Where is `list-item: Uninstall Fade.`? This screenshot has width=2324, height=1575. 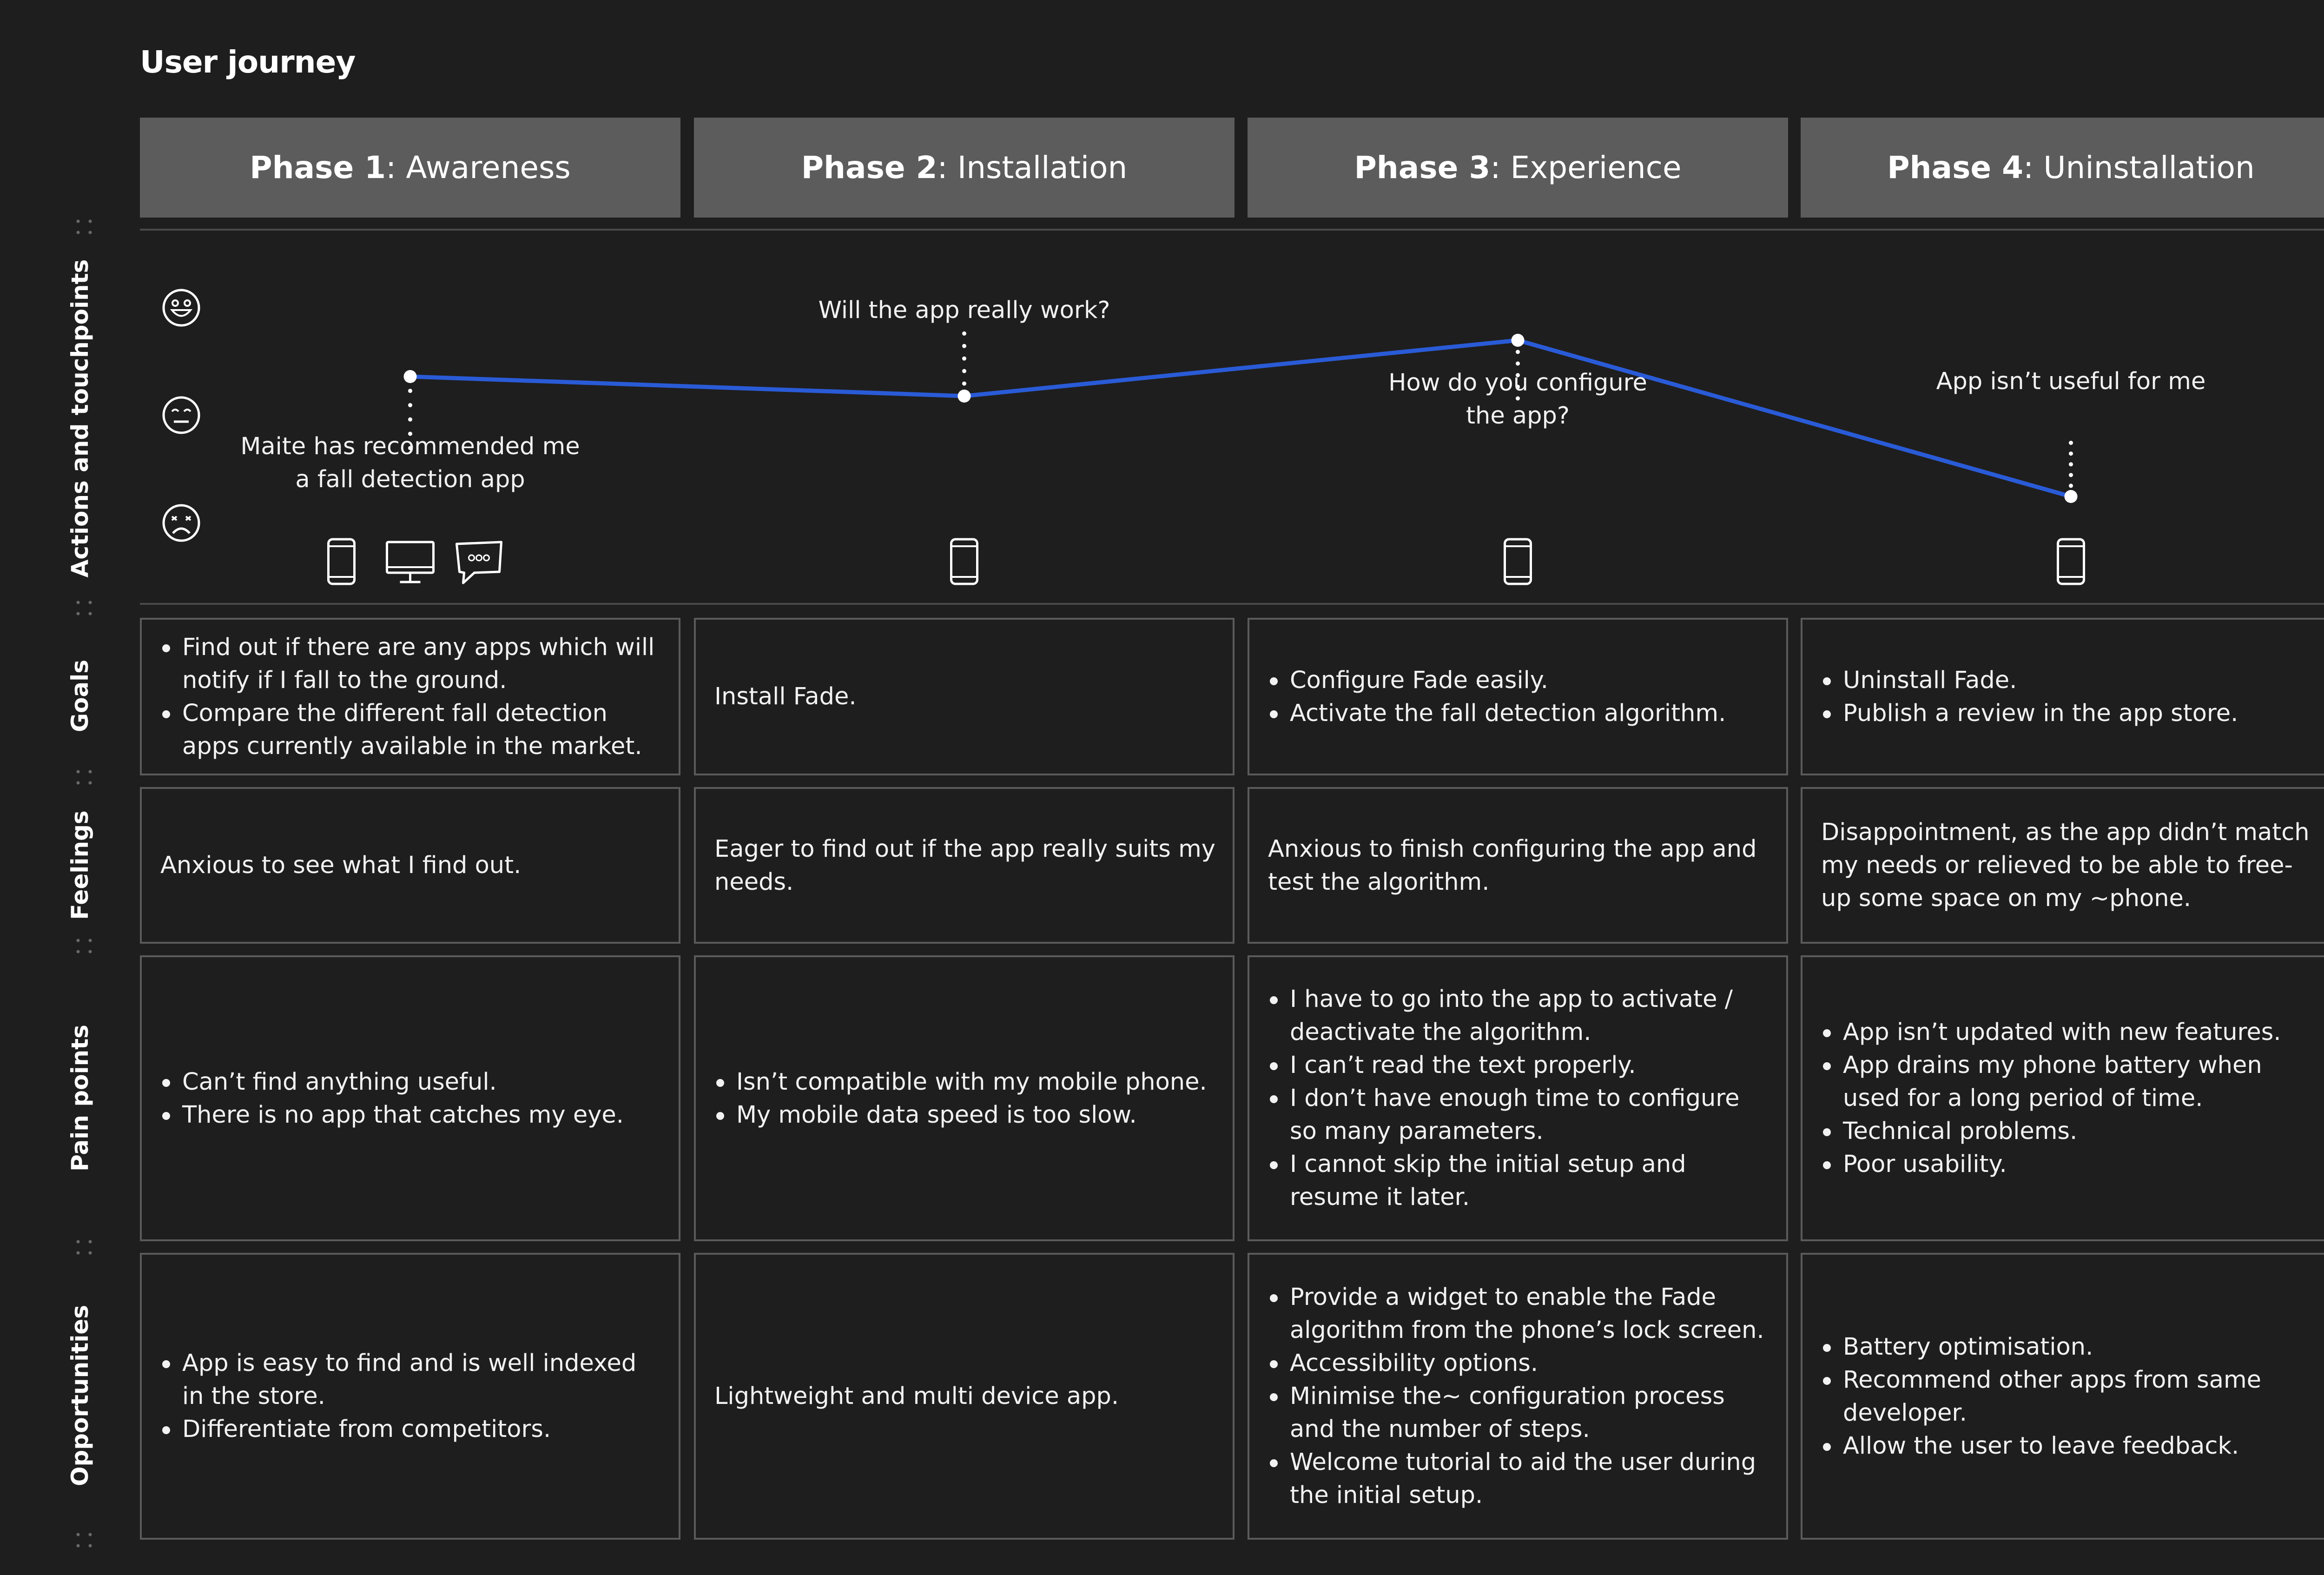
list-item: Uninstall Fade. is located at coordinates (2072, 680).